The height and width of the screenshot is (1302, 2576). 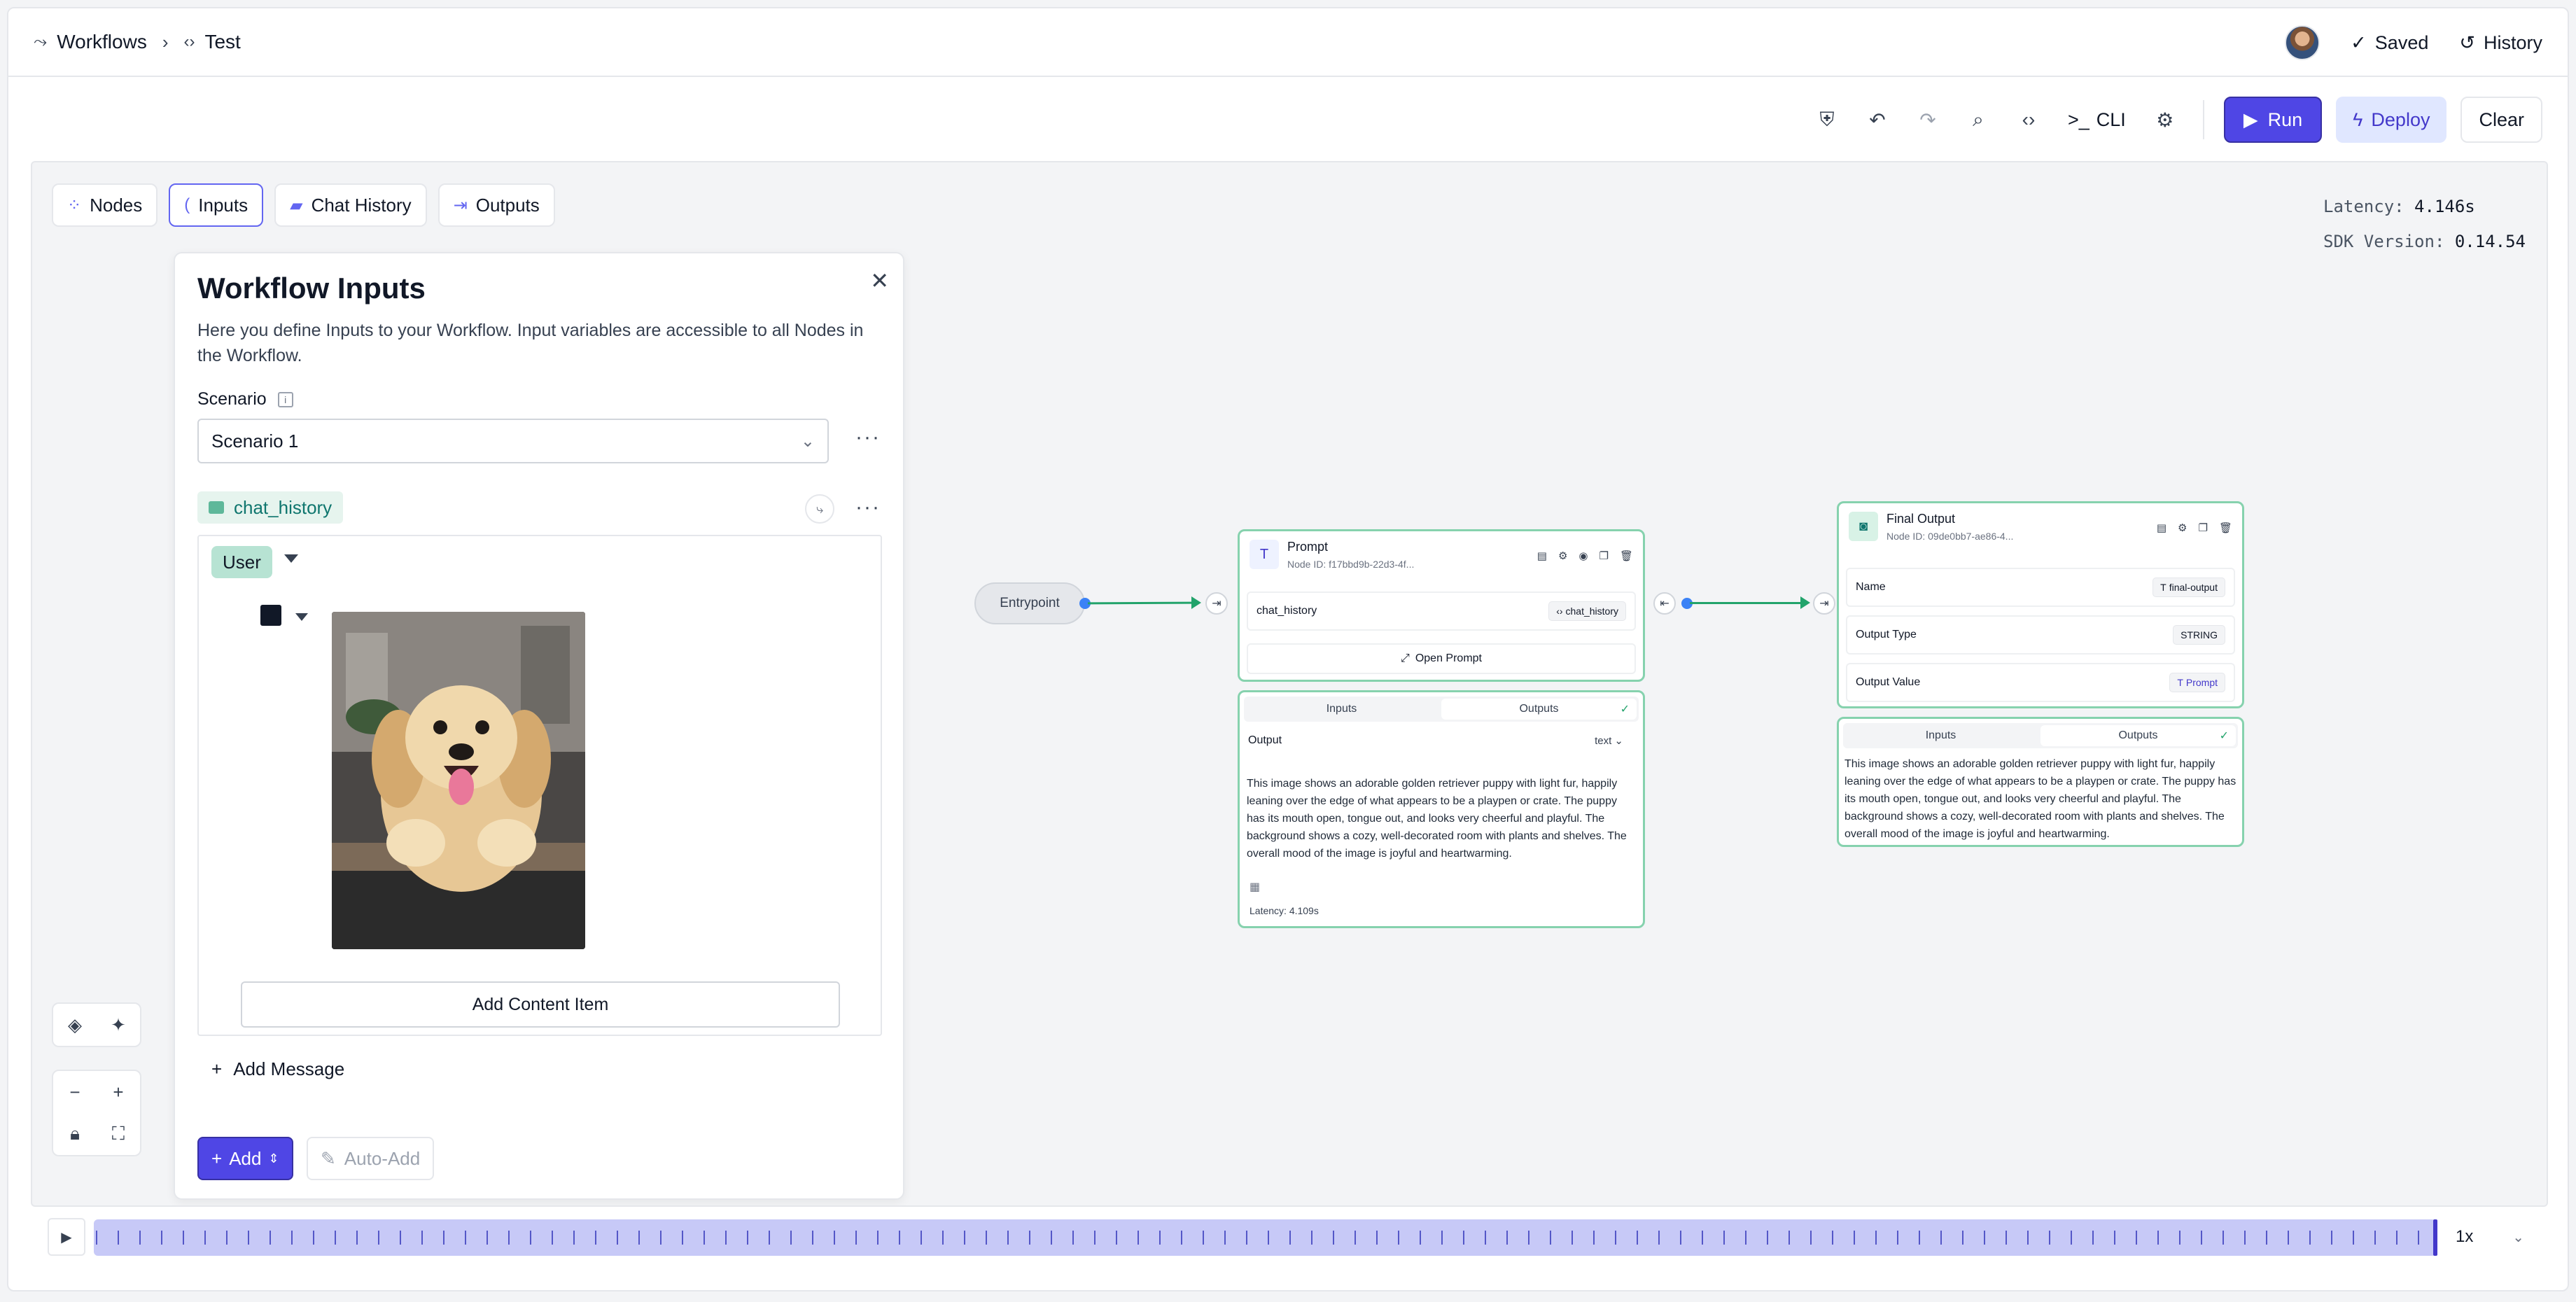 I want to click on timeline-handle, so click(x=2435, y=1237).